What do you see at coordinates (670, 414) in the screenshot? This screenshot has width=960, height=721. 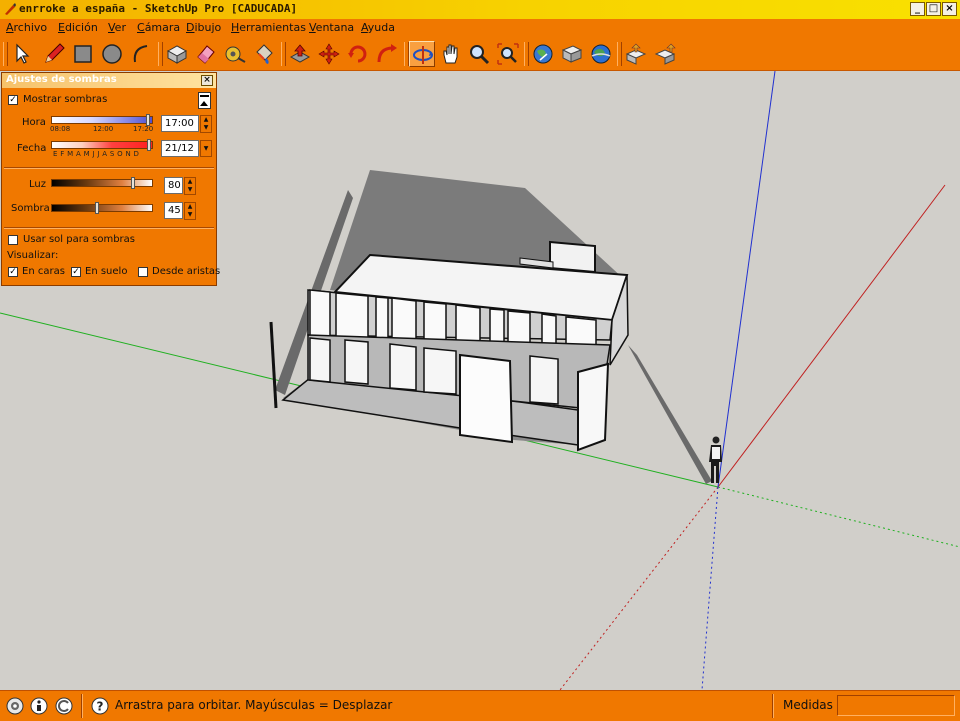 I see `post-shadow` at bounding box center [670, 414].